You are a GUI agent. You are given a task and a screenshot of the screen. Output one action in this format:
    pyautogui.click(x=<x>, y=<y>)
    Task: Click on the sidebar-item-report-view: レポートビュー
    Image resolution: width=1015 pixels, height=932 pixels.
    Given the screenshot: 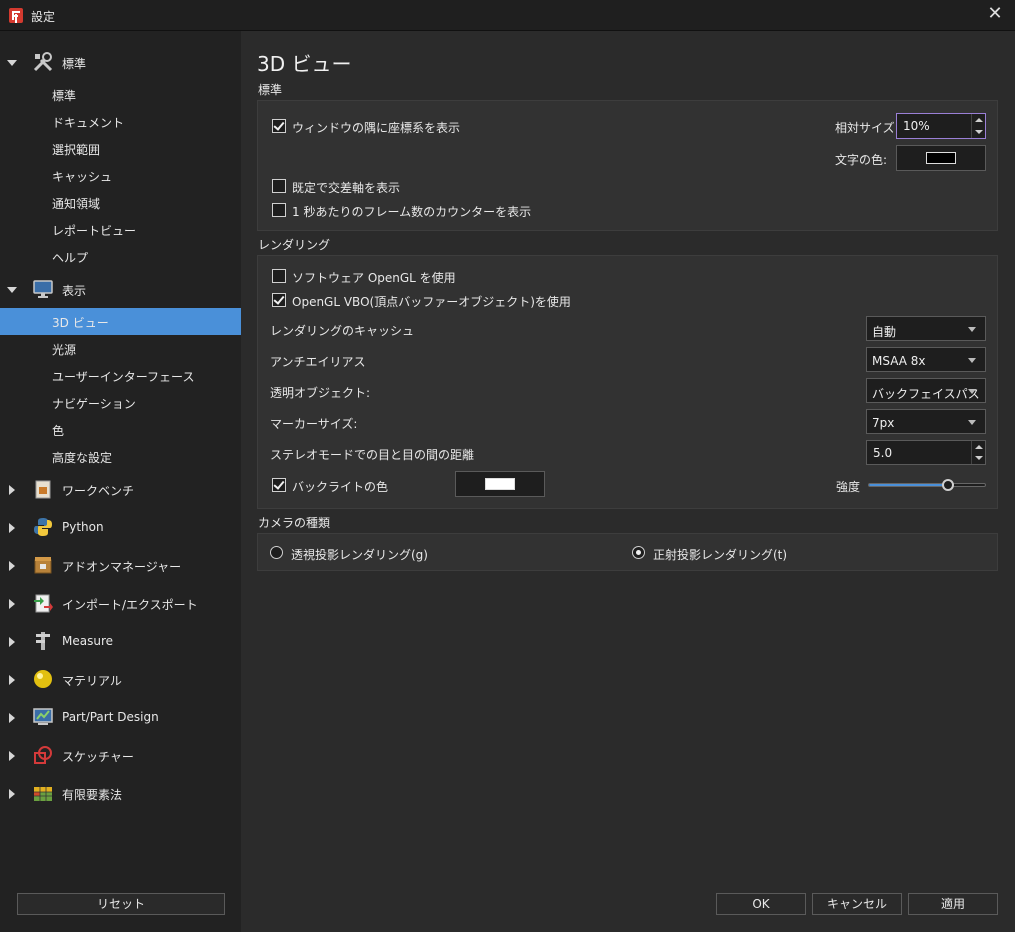 What is the action you would take?
    pyautogui.click(x=120, y=229)
    